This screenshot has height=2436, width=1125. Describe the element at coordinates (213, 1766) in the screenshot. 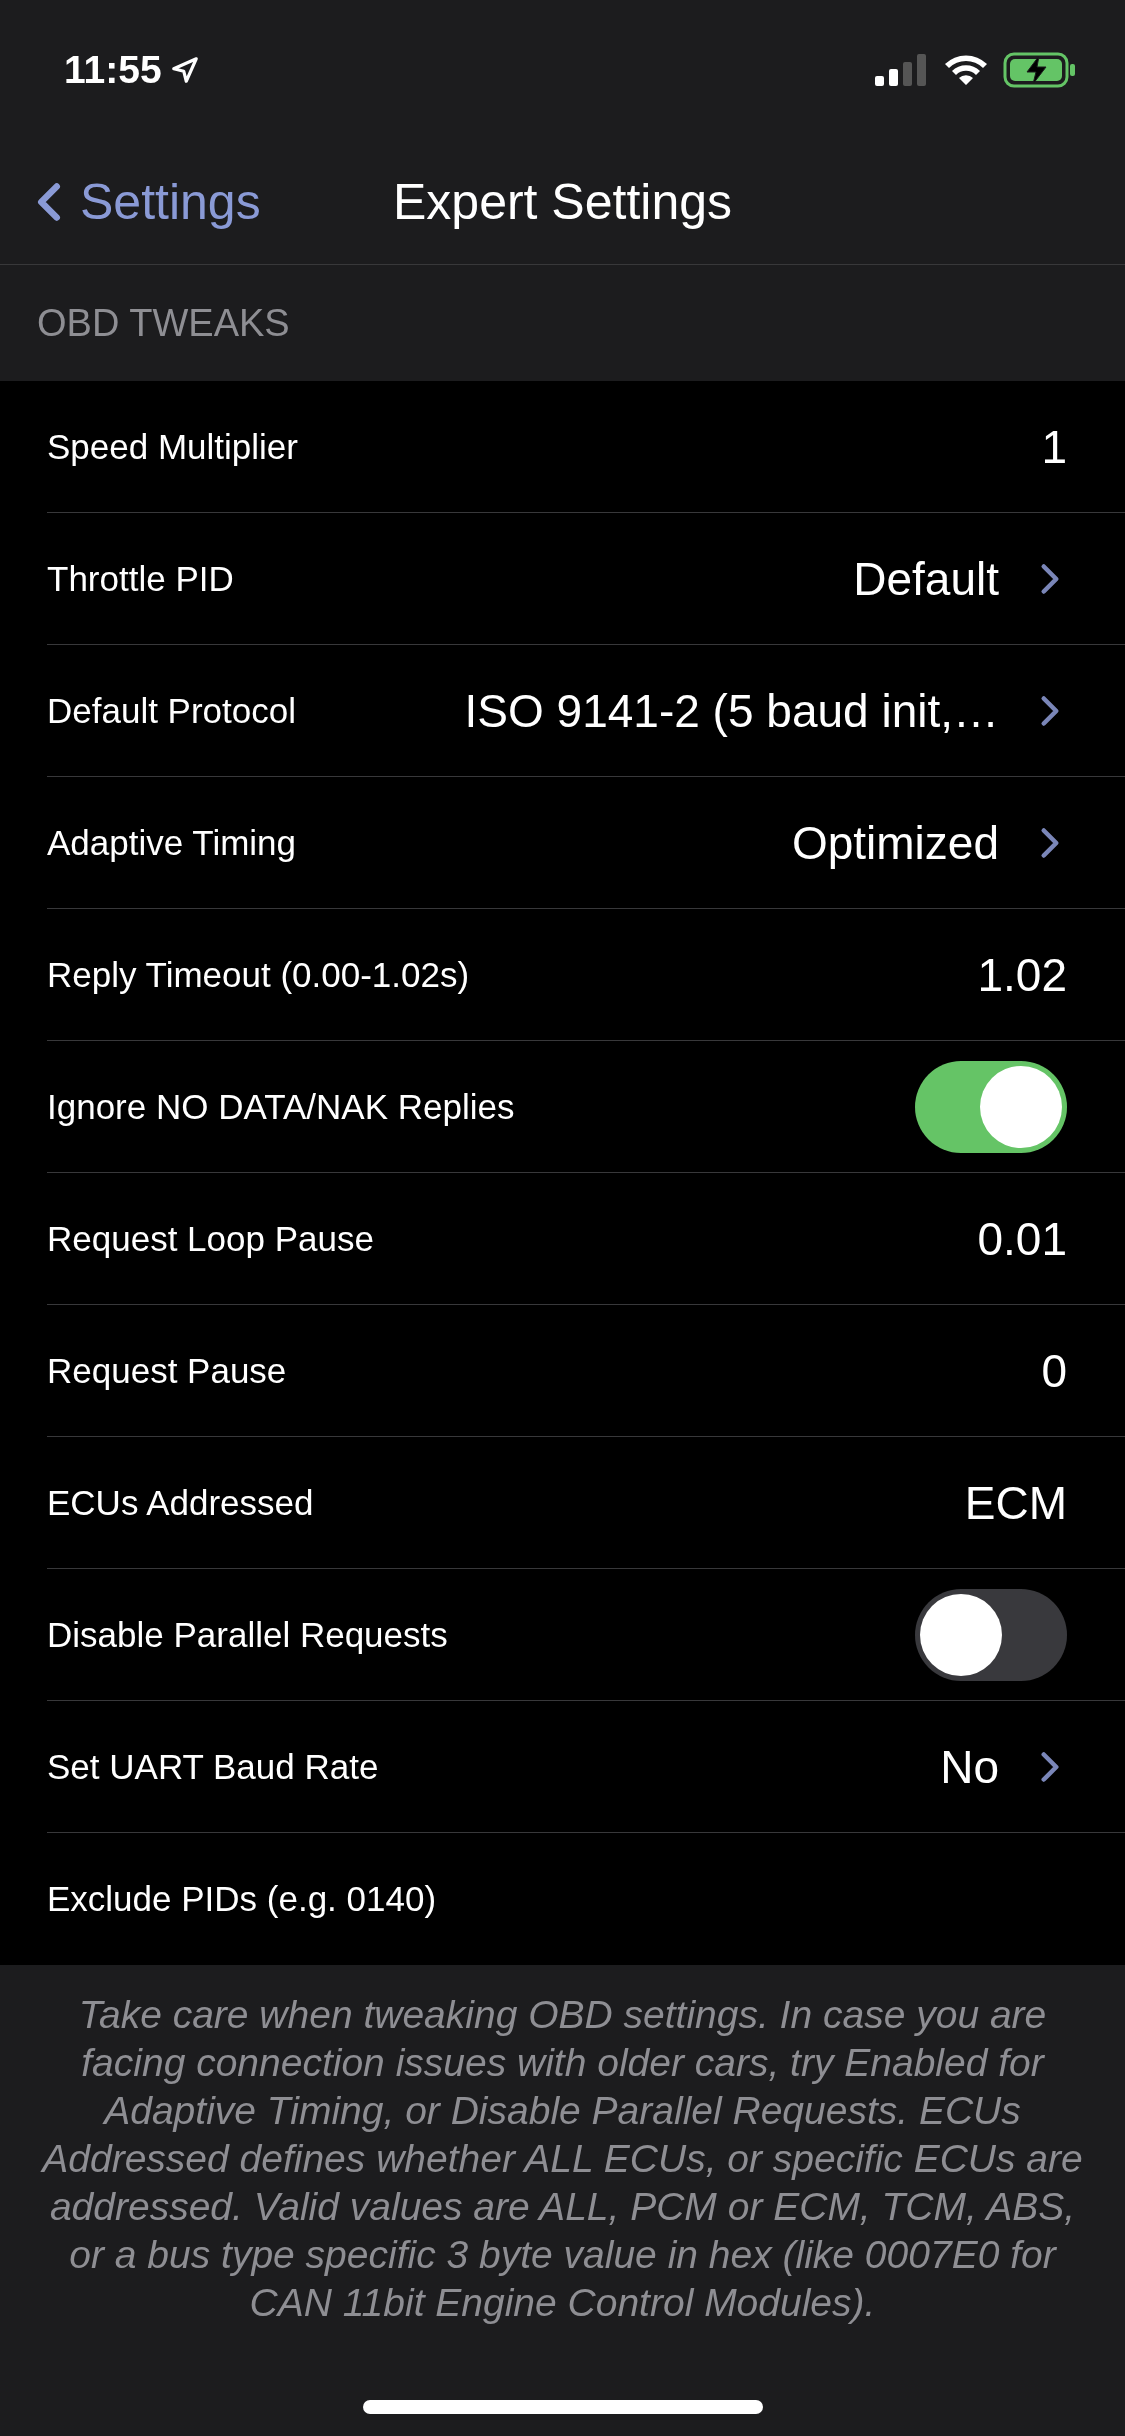

I see `setting-label: Set UART Baud Rate` at that location.